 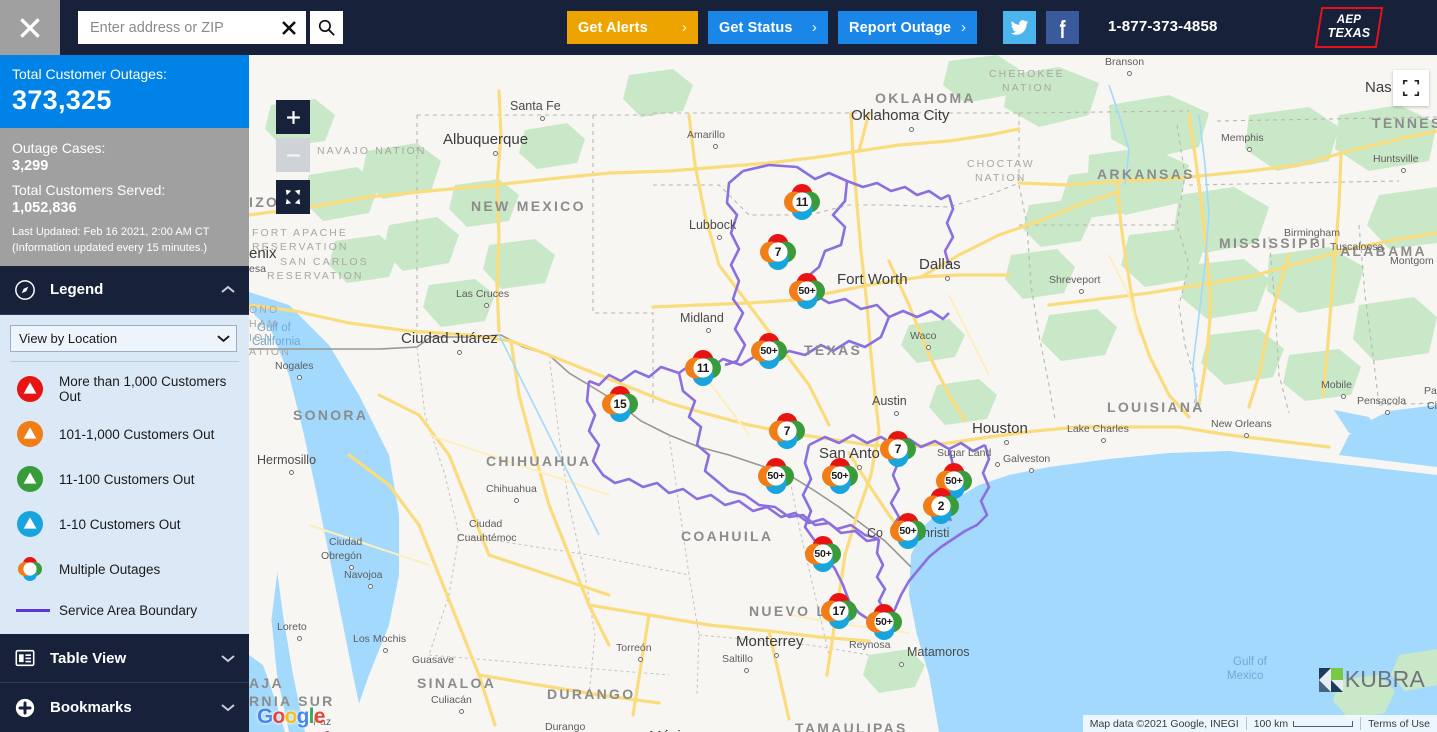 I want to click on get-status-button: Get Status ›, so click(x=768, y=27).